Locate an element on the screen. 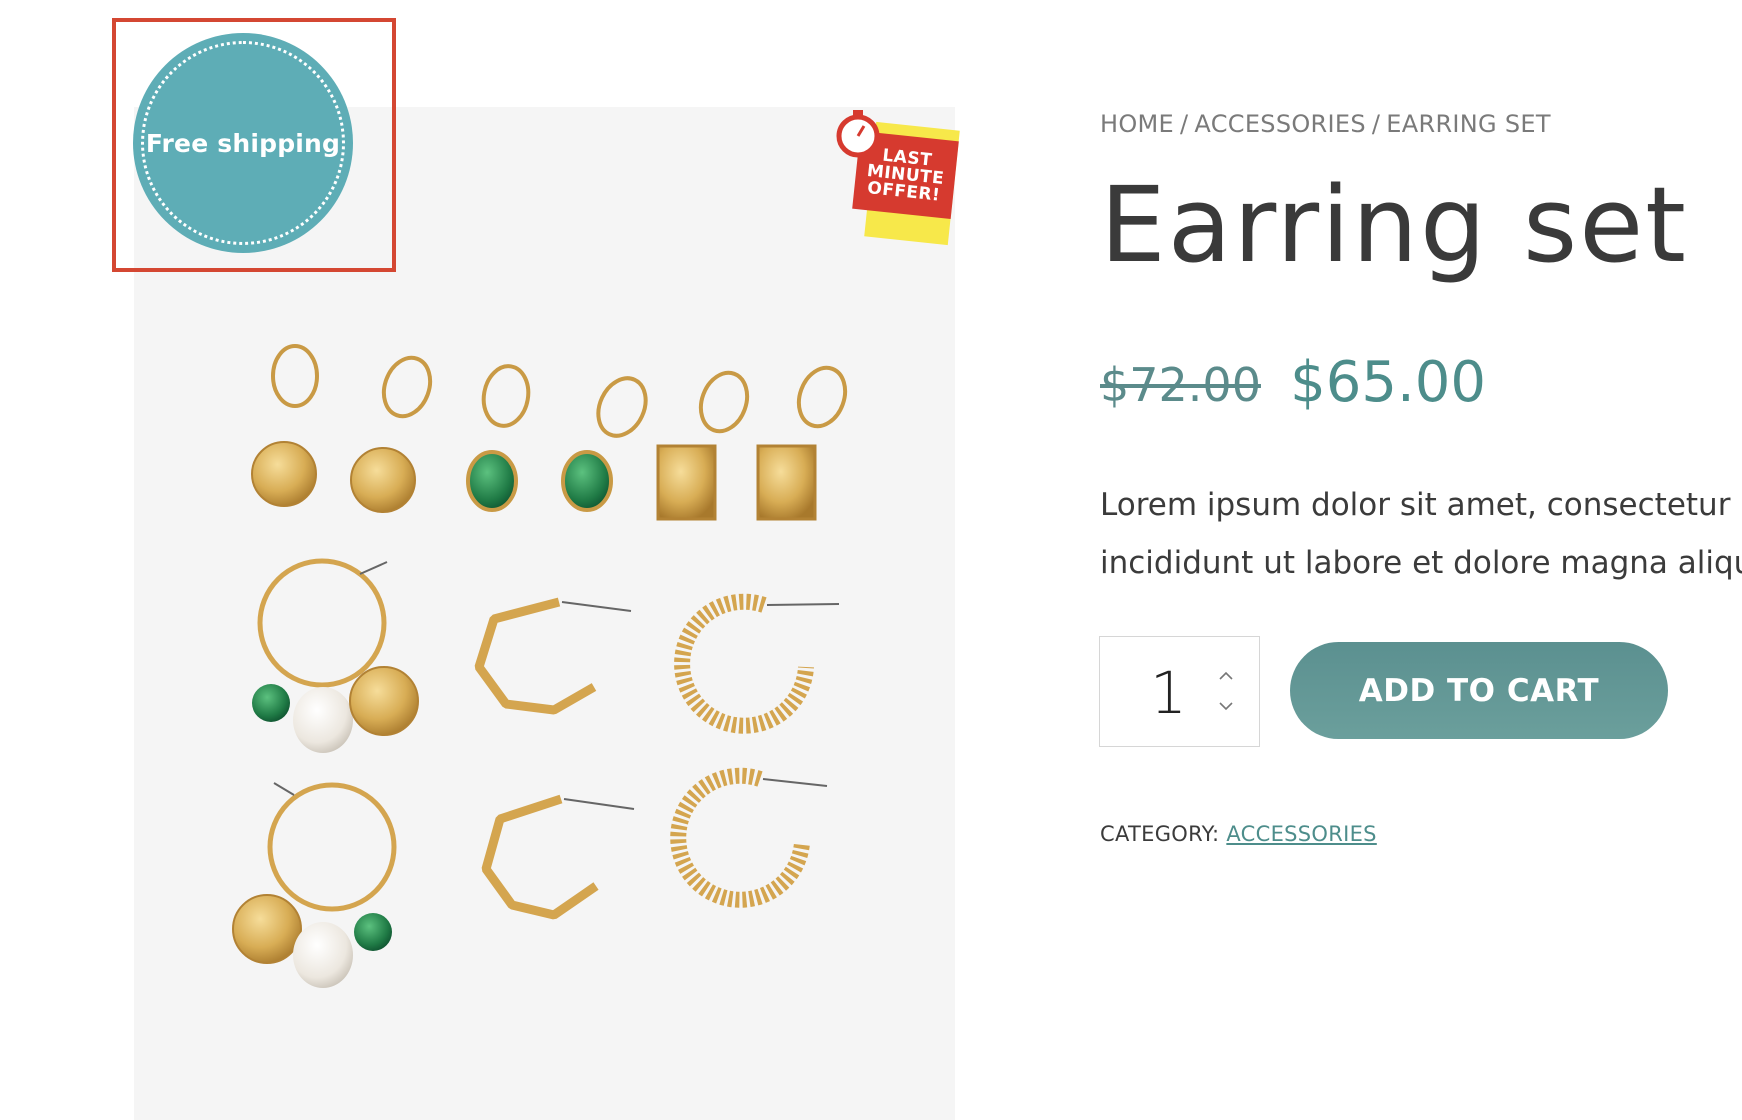  last-minute-offer-badge: LAST MINUTE OFFER! is located at coordinates (897, 176).